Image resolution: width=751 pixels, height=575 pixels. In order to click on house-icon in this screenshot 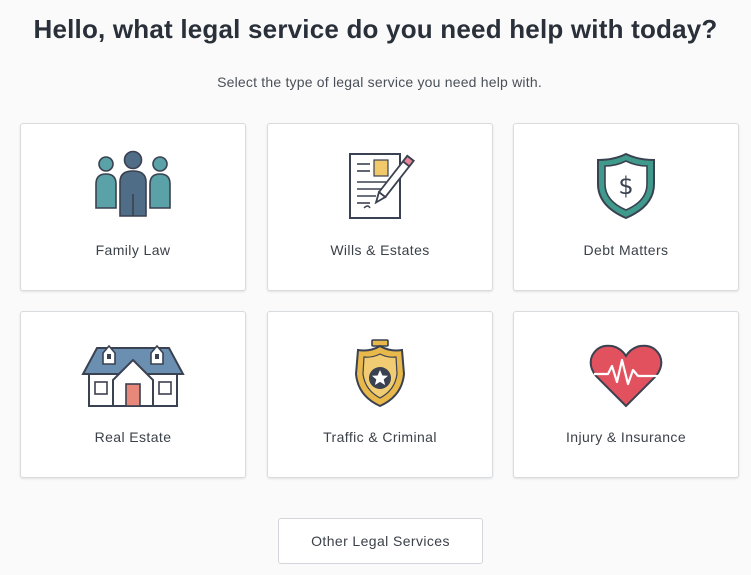, I will do `click(133, 378)`.